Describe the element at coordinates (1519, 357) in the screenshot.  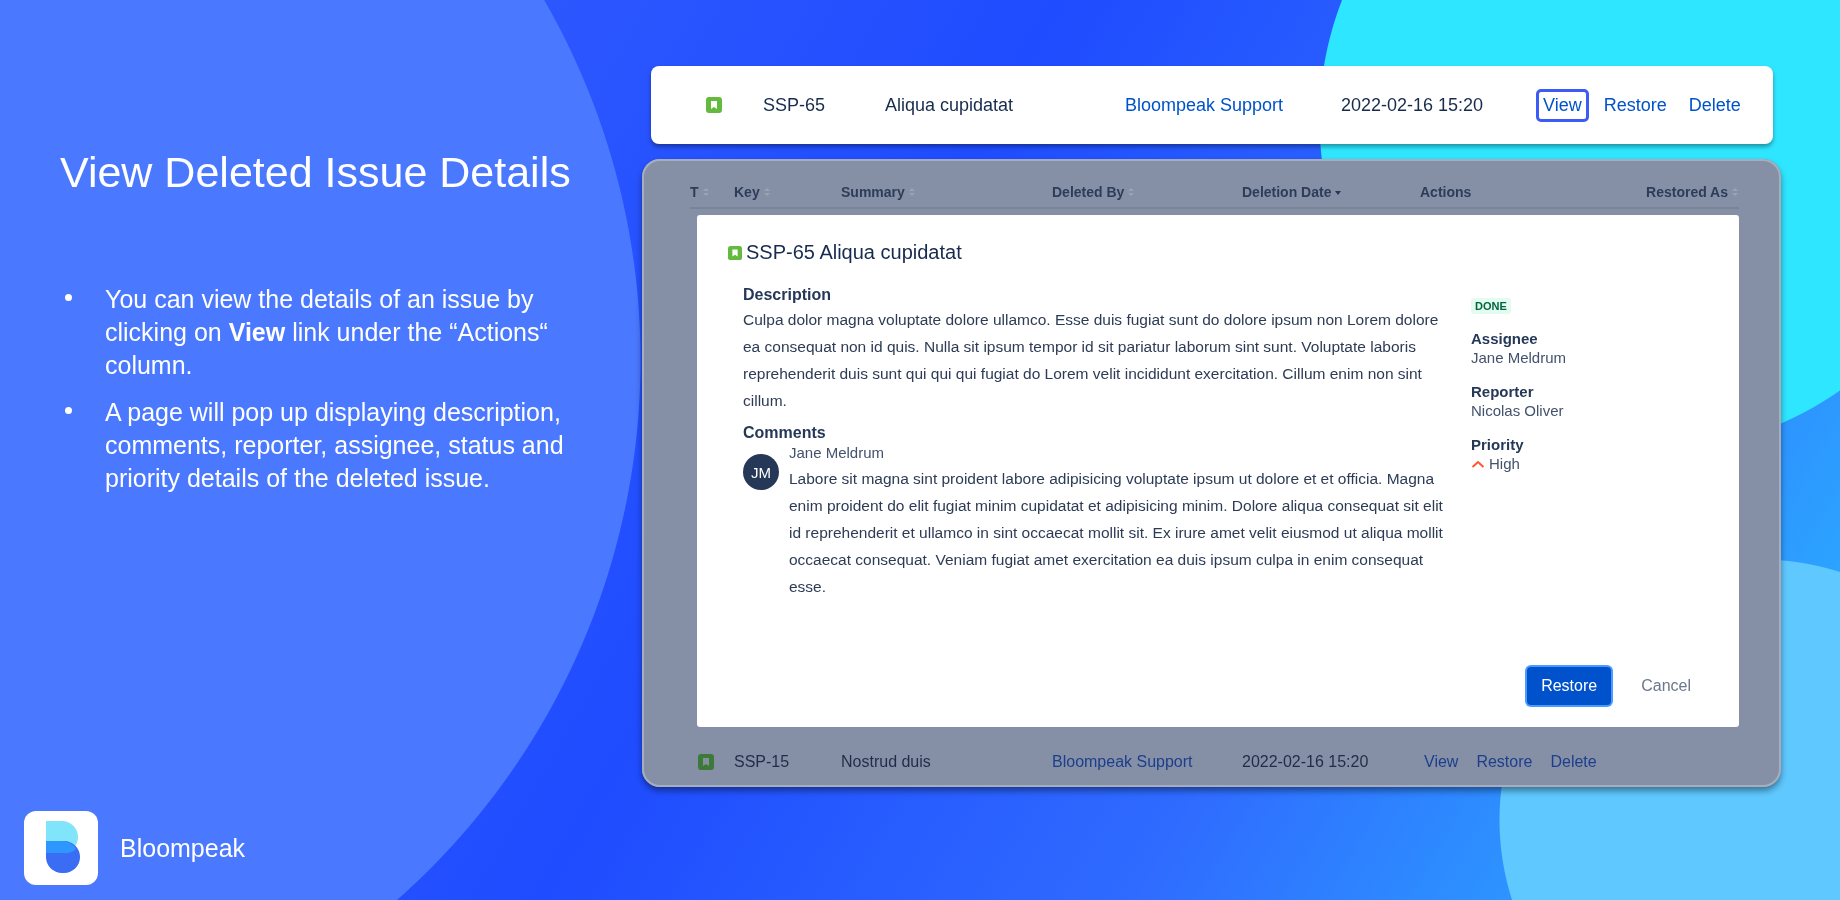
I see `field-value: Jane Meldrum` at that location.